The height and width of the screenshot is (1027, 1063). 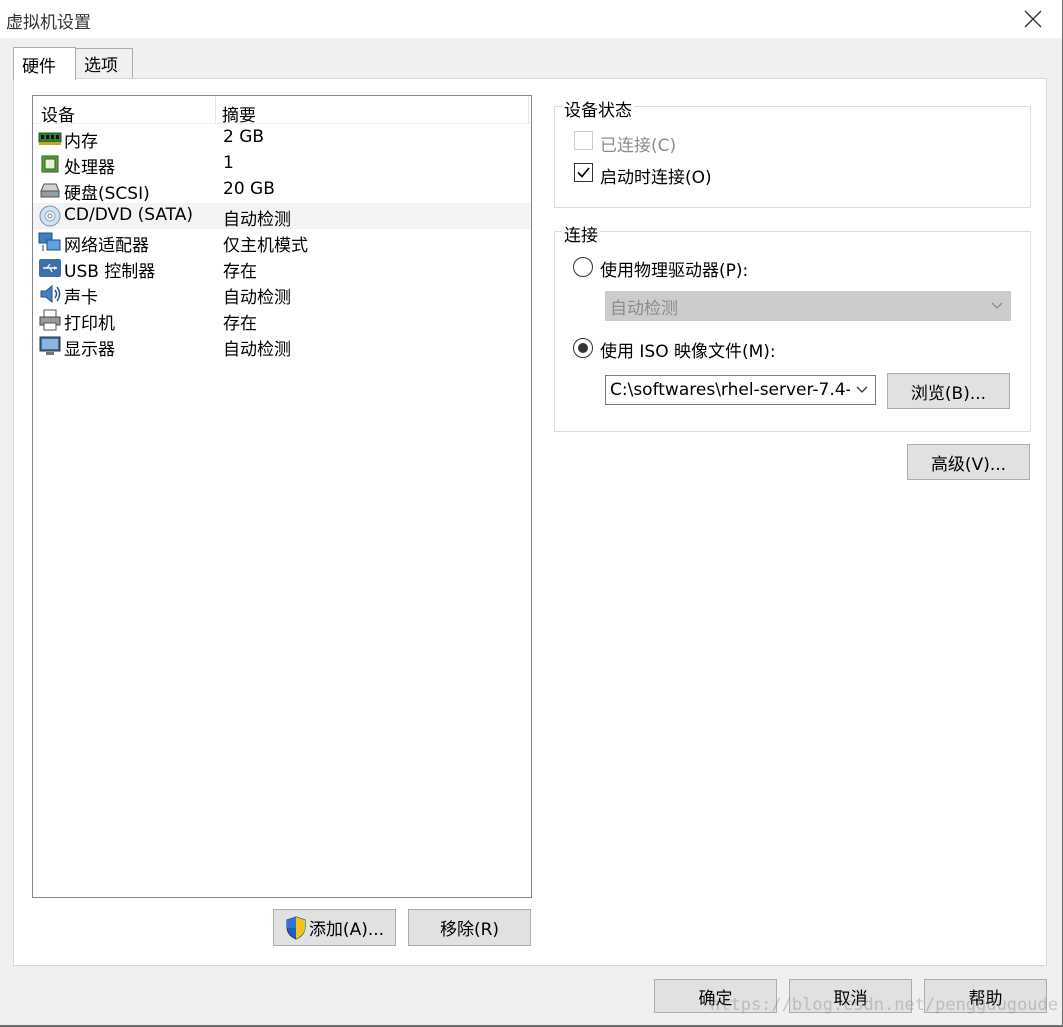 I want to click on device-name: CD/DVD (SATA), so click(x=128, y=215).